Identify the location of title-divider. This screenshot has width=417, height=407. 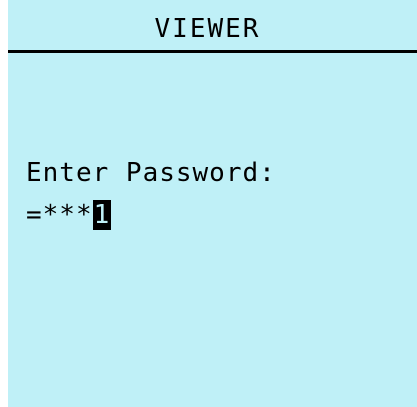
(212, 51).